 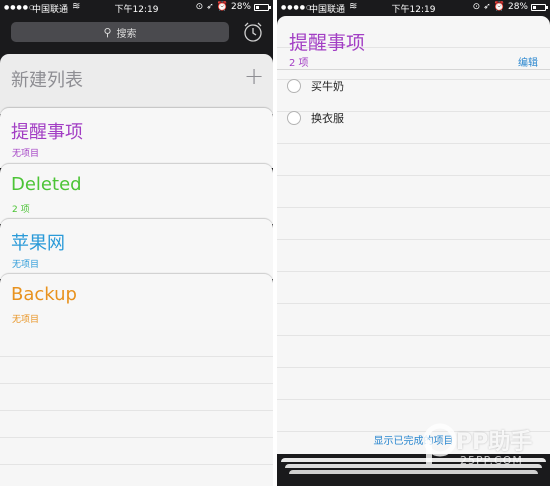 What do you see at coordinates (136, 304) in the screenshot?
I see `list-card: Backup 无项目` at bounding box center [136, 304].